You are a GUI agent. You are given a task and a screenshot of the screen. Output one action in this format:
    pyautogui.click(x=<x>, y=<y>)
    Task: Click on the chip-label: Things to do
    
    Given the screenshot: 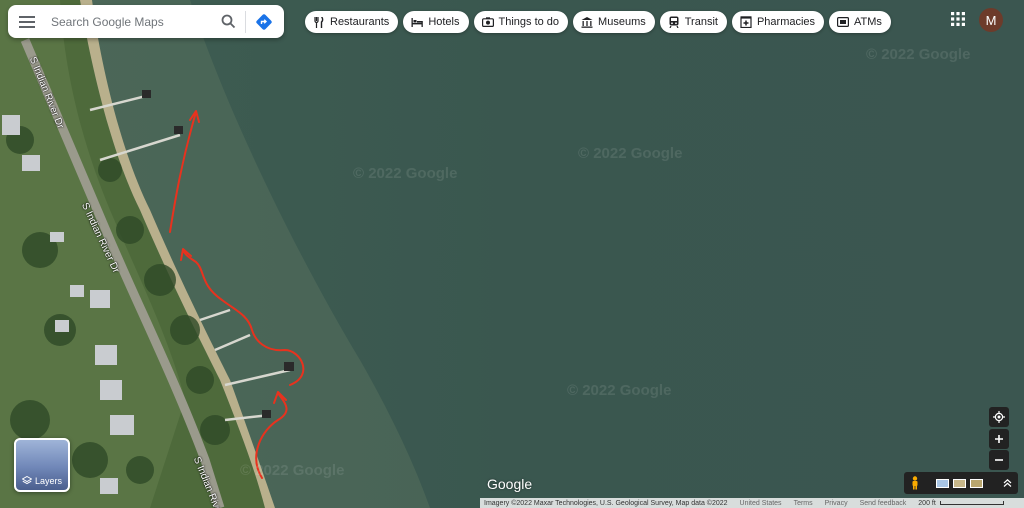 What is the action you would take?
    pyautogui.click(x=529, y=22)
    